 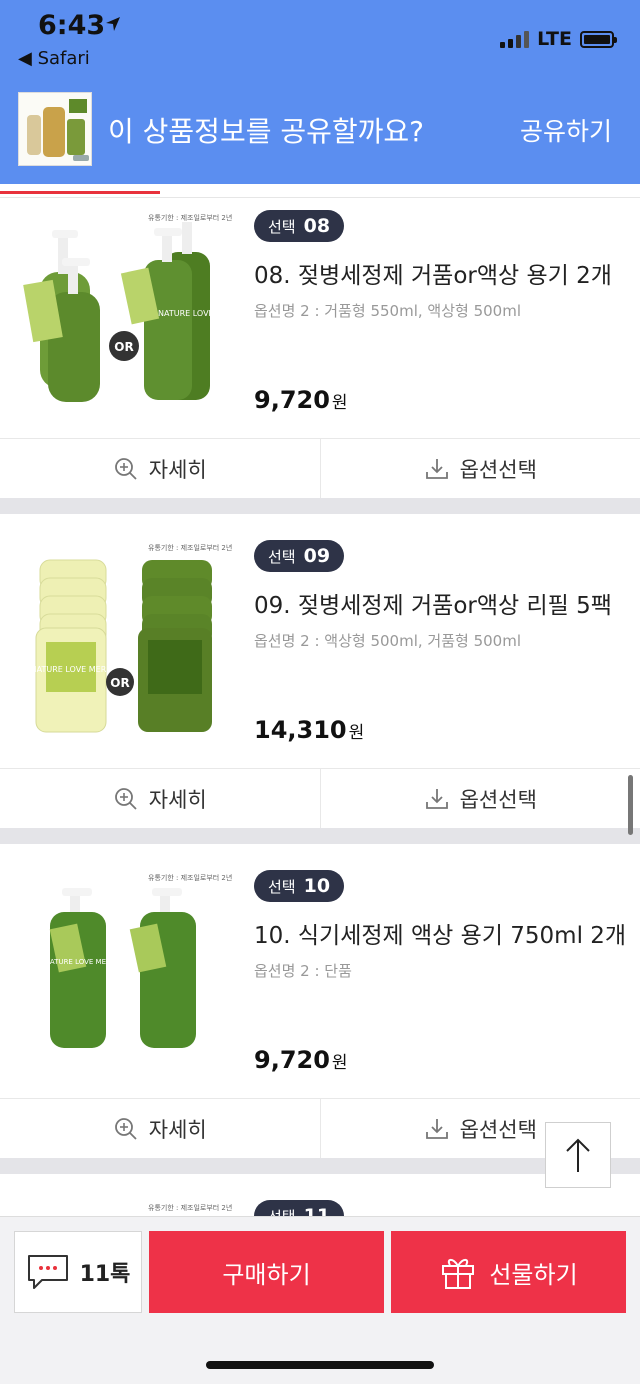 What do you see at coordinates (303, 971) in the screenshot?
I see `option-text: 옵션명 2 : 단품` at bounding box center [303, 971].